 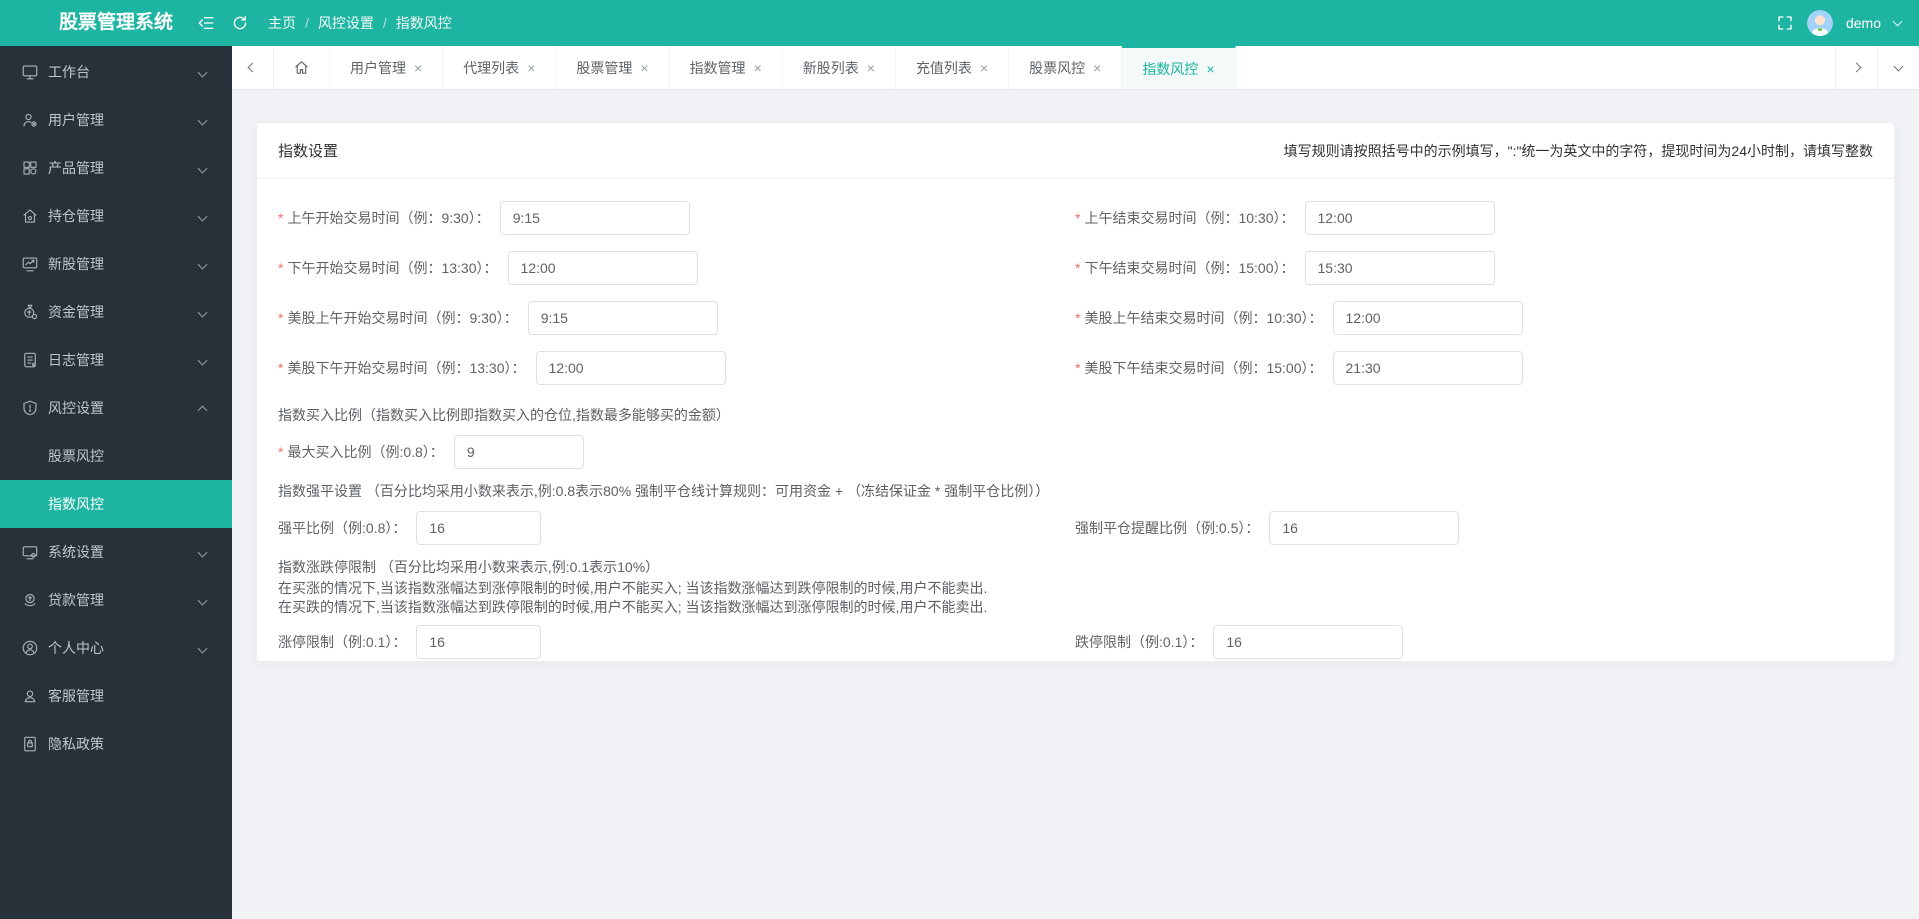 I want to click on sidebar-item-loan-mgmt: 贷款管理, so click(x=116, y=600).